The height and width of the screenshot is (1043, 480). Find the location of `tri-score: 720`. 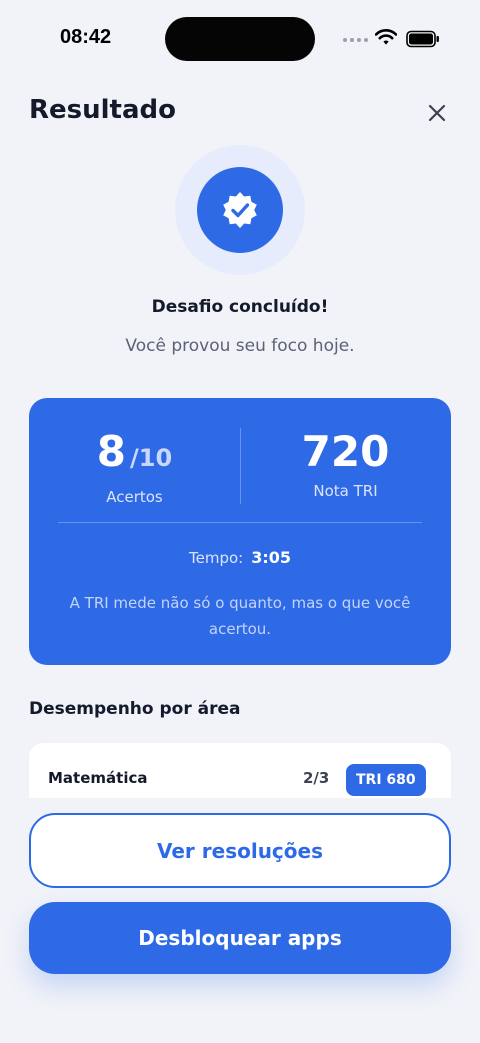

tri-score: 720 is located at coordinates (345, 451).